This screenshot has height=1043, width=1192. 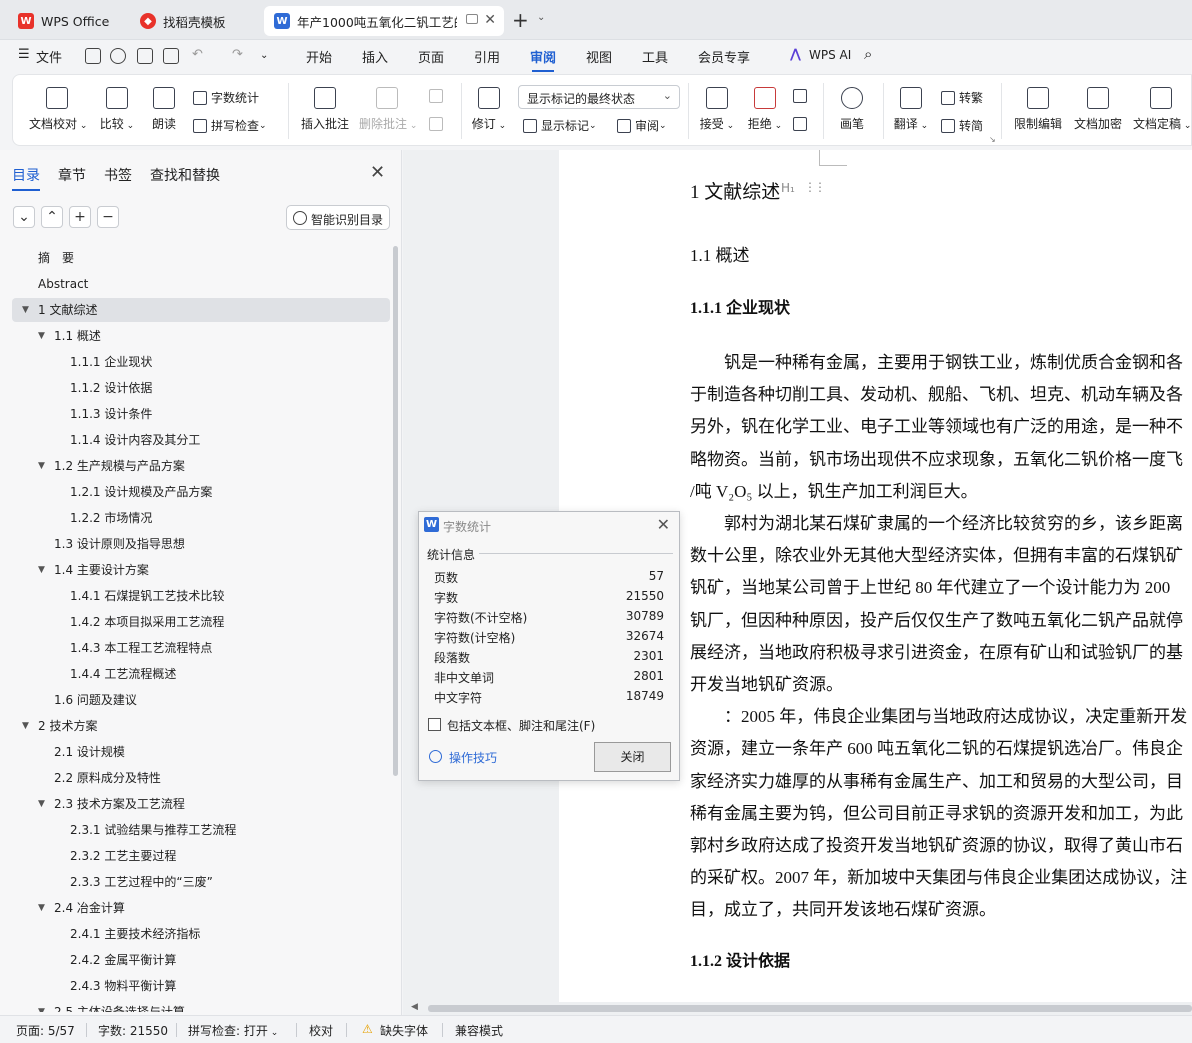 What do you see at coordinates (852, 109) in the screenshot?
I see `pen-button: 画笔` at bounding box center [852, 109].